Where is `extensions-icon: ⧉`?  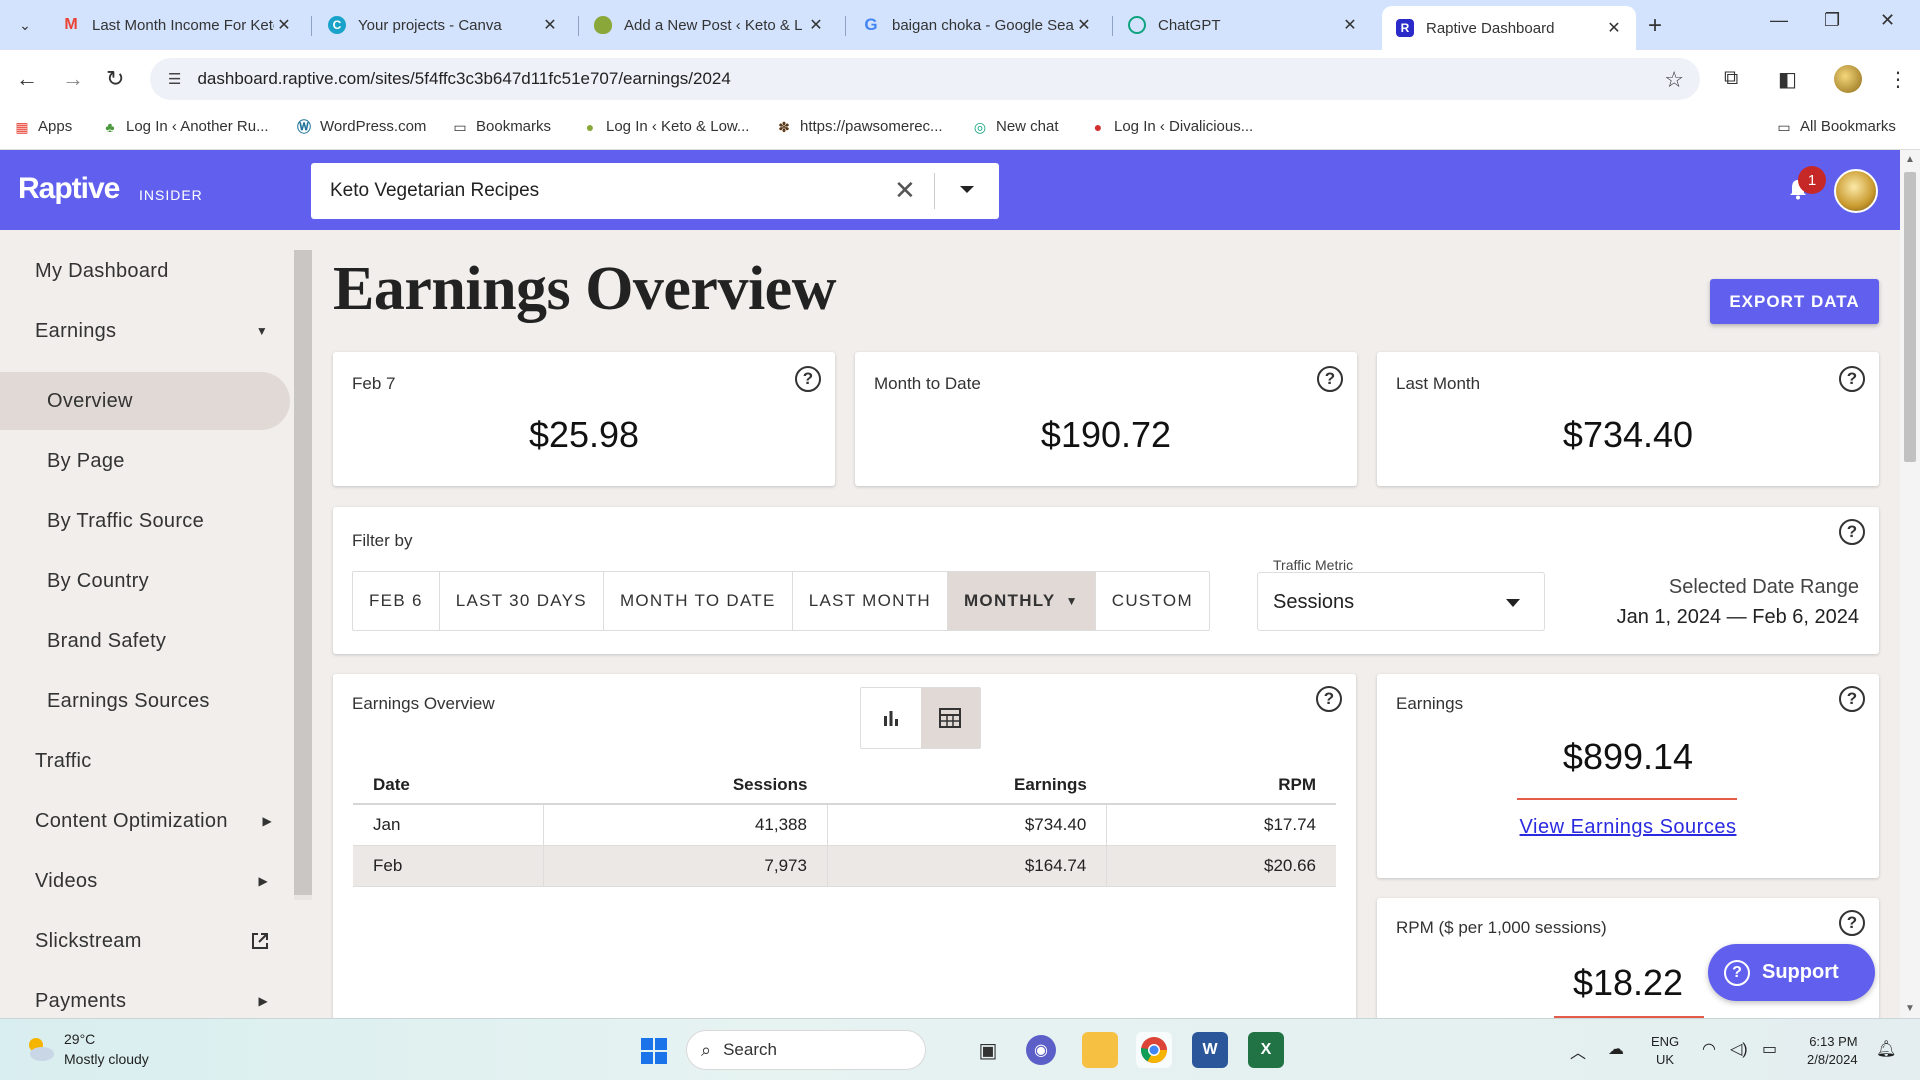
extensions-icon: ⧉ is located at coordinates (1731, 78).